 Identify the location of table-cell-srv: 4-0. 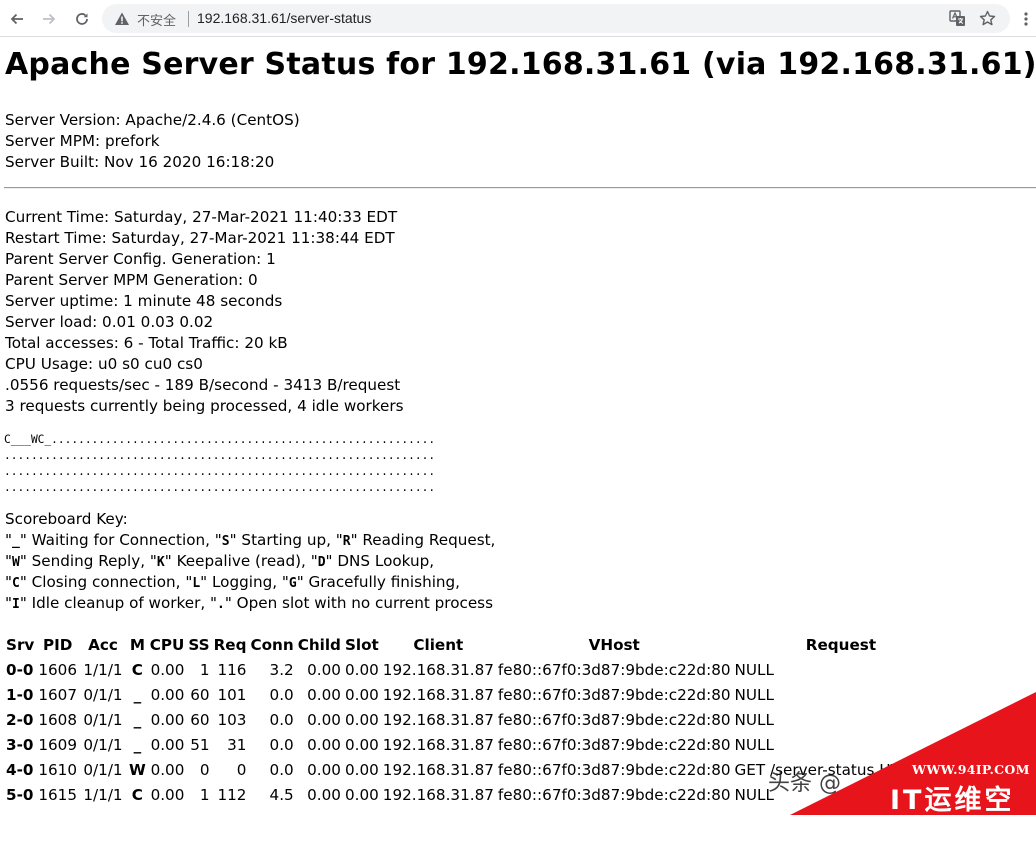
(20, 769).